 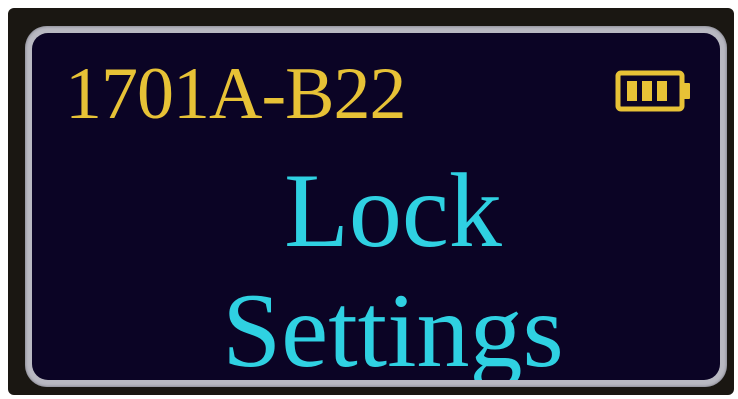 I want to click on screen-title-line-1: Lock, so click(x=393, y=210).